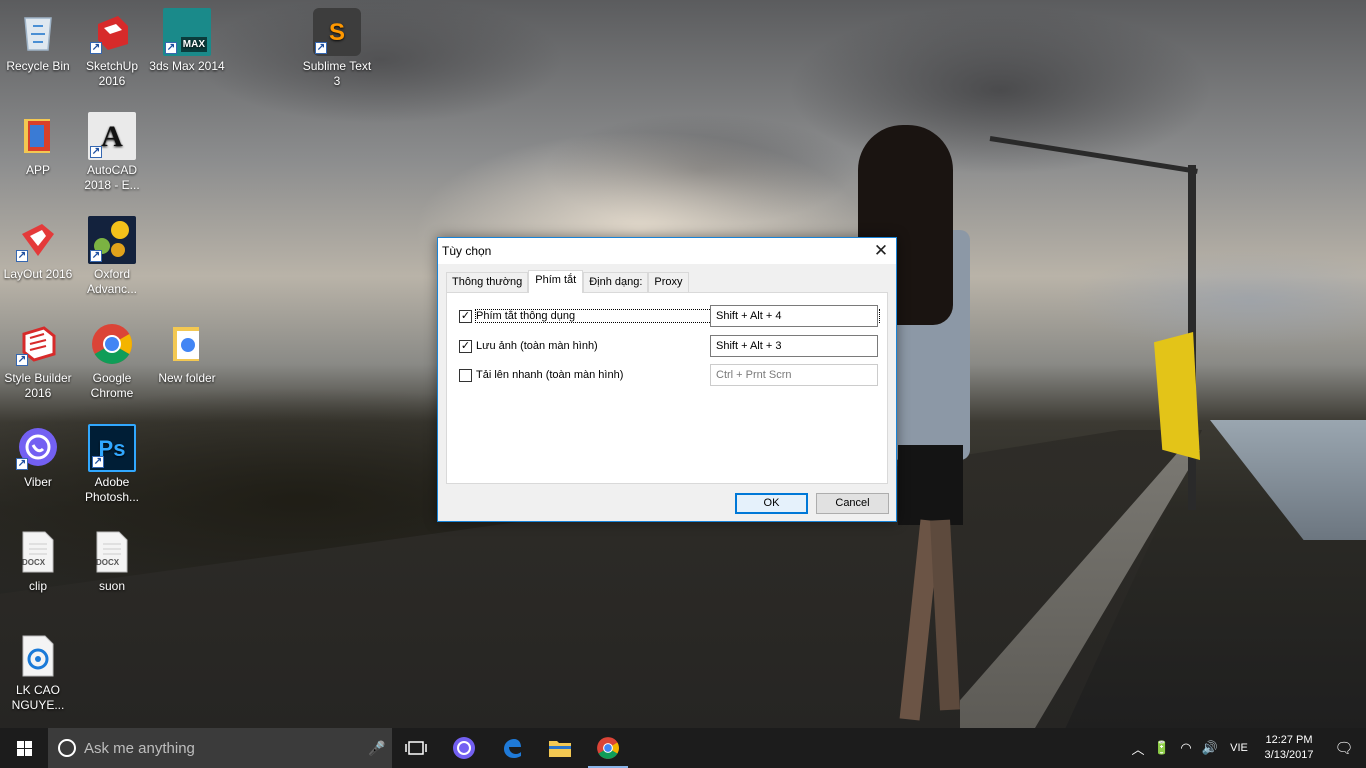 This screenshot has width=1366, height=768. Describe the element at coordinates (337, 73) in the screenshot. I see `desktop-icon-label: Sublime Text 3` at that location.